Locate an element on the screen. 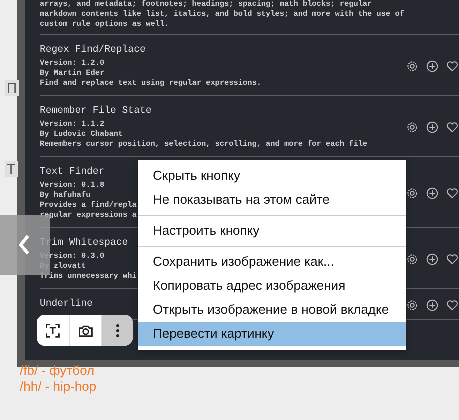  menu-item: Настроить кнопку is located at coordinates (272, 231).